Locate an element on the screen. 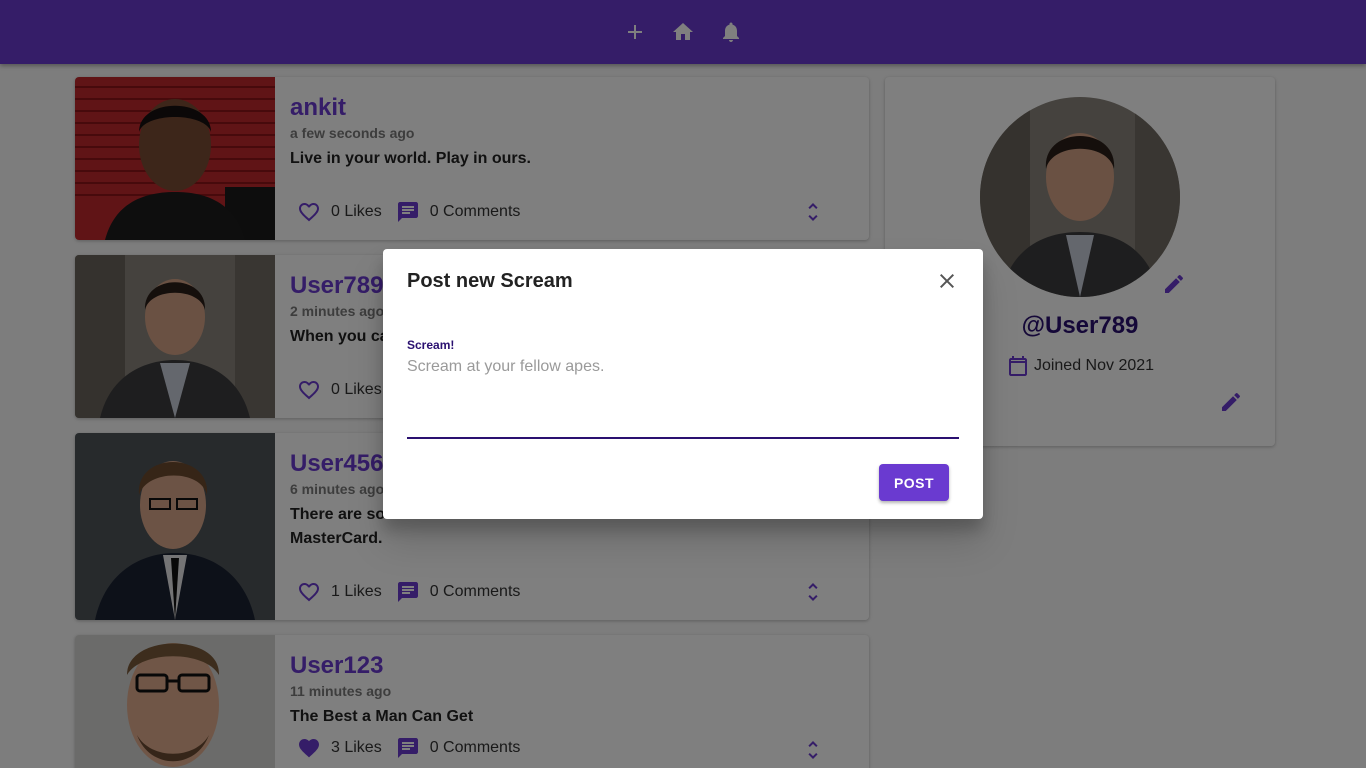 Image resolution: width=1366 pixels, height=768 pixels. close-icon is located at coordinates (947, 281).